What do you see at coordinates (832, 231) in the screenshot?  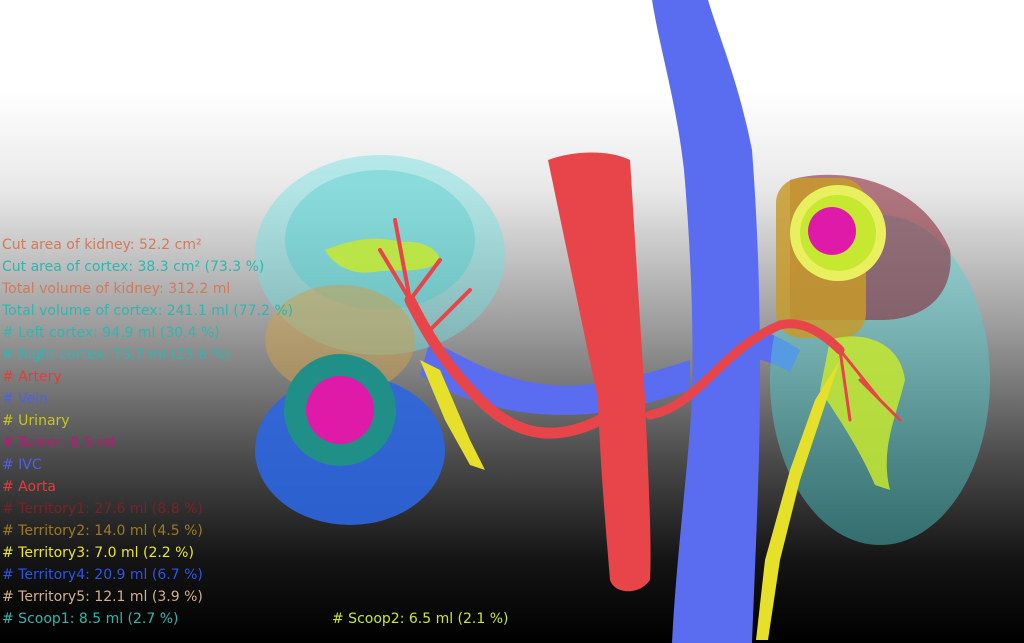 I see `tumor-right` at bounding box center [832, 231].